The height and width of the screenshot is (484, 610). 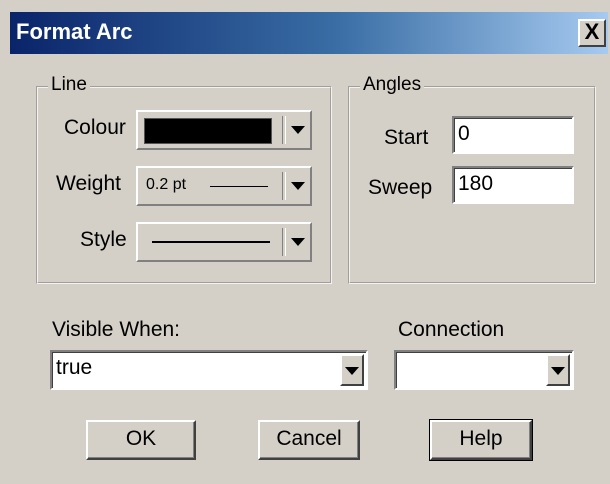 I want to click on connection-dropdown-button, so click(x=558, y=370).